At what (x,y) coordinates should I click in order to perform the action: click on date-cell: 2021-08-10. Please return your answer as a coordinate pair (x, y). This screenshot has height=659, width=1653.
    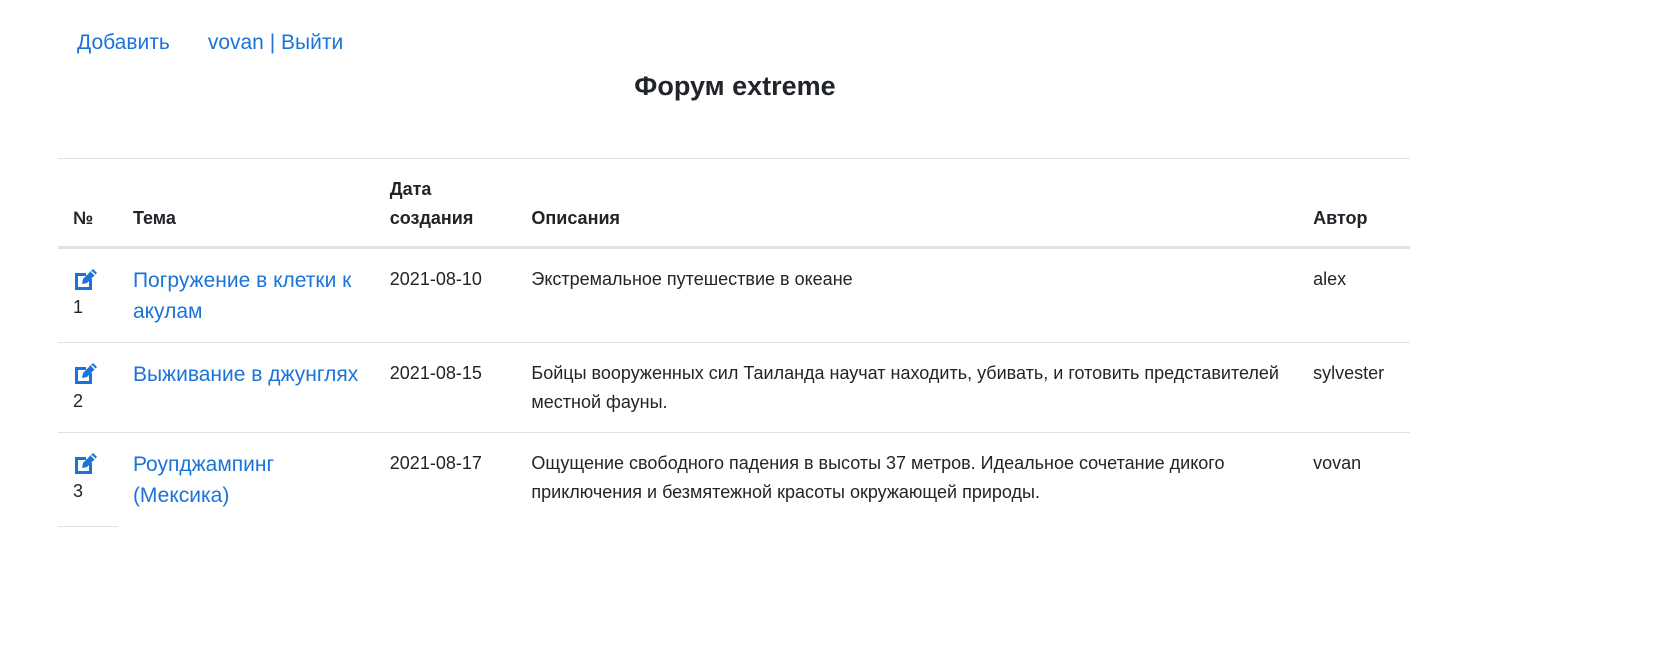
    Looking at the image, I should click on (445, 295).